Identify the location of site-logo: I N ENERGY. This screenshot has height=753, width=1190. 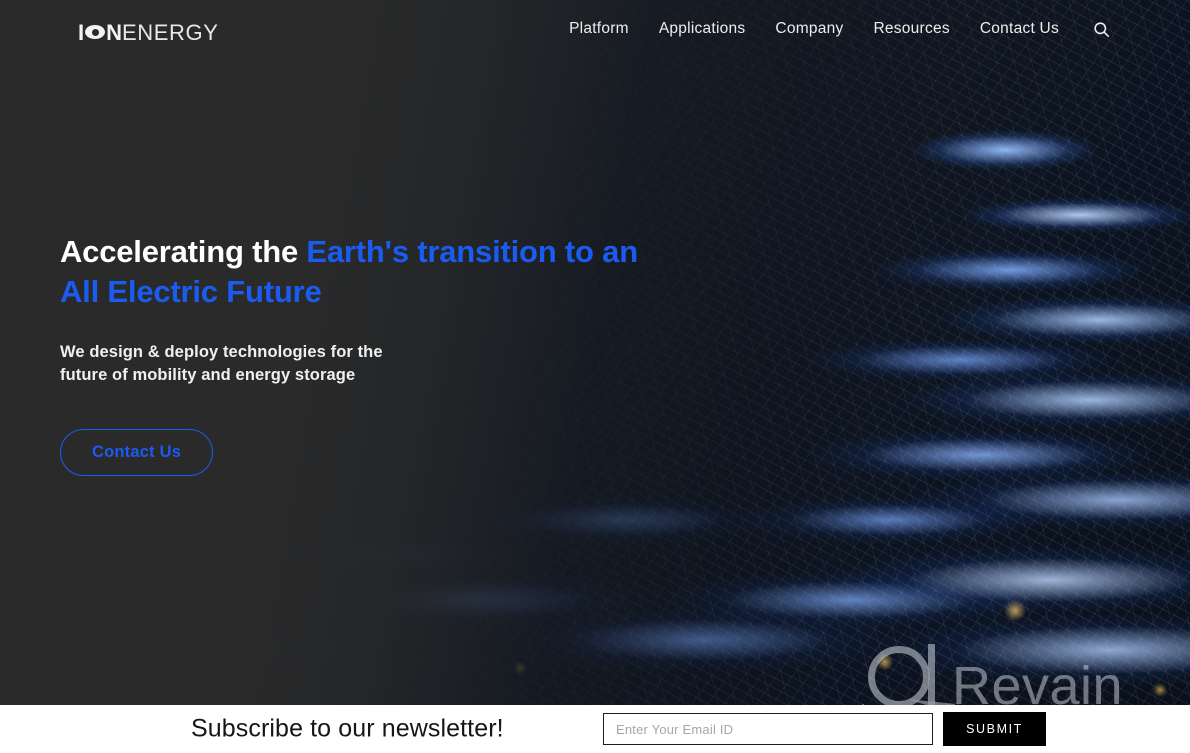
(148, 33).